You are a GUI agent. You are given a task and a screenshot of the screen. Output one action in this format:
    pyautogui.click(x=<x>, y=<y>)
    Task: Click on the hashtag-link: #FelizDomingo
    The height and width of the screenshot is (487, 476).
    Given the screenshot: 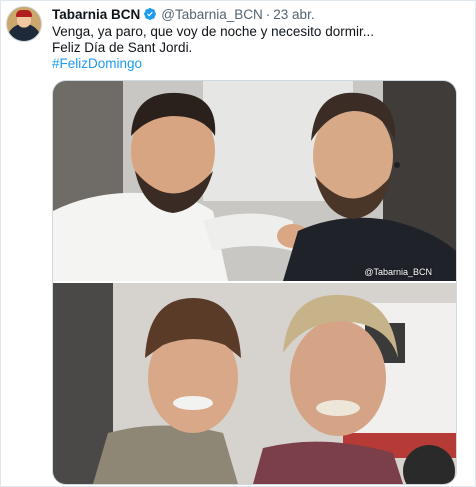 What is the action you would take?
    pyautogui.click(x=213, y=64)
    